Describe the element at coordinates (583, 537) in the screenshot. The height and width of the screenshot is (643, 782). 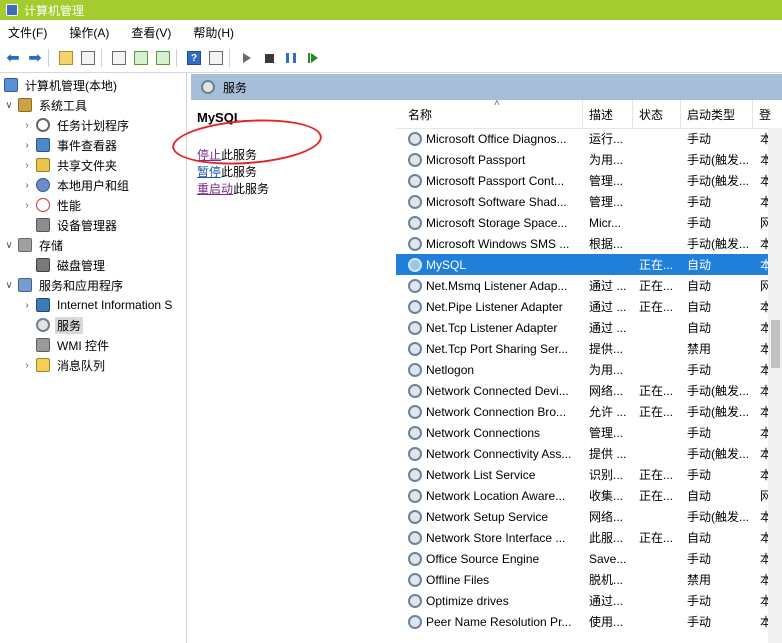
I see `table-row: Network Store Interface ... 此服... 正在... 自动本` at that location.